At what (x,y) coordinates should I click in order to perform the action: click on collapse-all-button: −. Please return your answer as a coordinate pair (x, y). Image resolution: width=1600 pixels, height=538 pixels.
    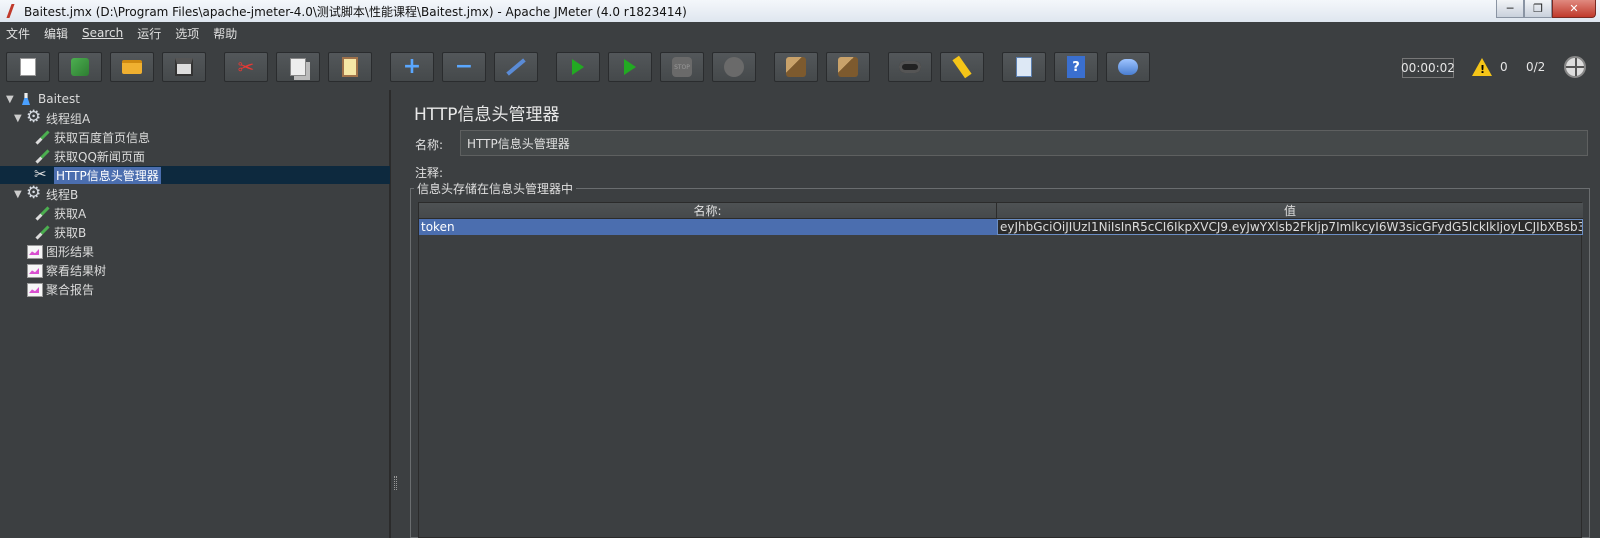
    Looking at the image, I should click on (464, 67).